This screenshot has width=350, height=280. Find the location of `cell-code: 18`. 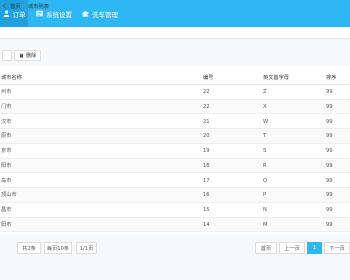

cell-code: 18 is located at coordinates (206, 165).